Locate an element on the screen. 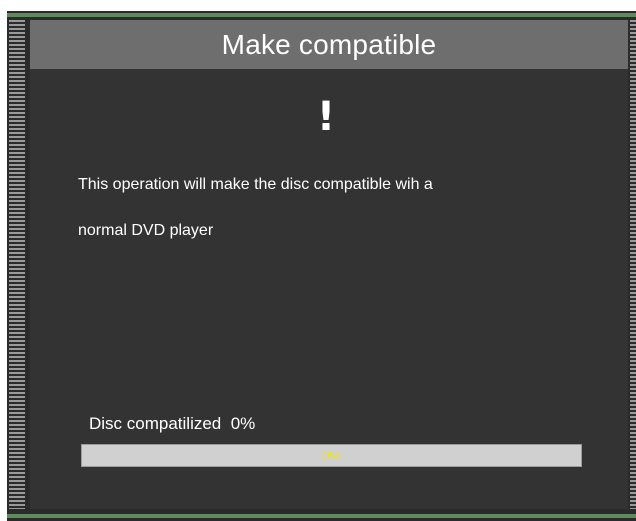 Image resolution: width=636 pixels, height=521 pixels. progress-bar: 0% is located at coordinates (331, 455).